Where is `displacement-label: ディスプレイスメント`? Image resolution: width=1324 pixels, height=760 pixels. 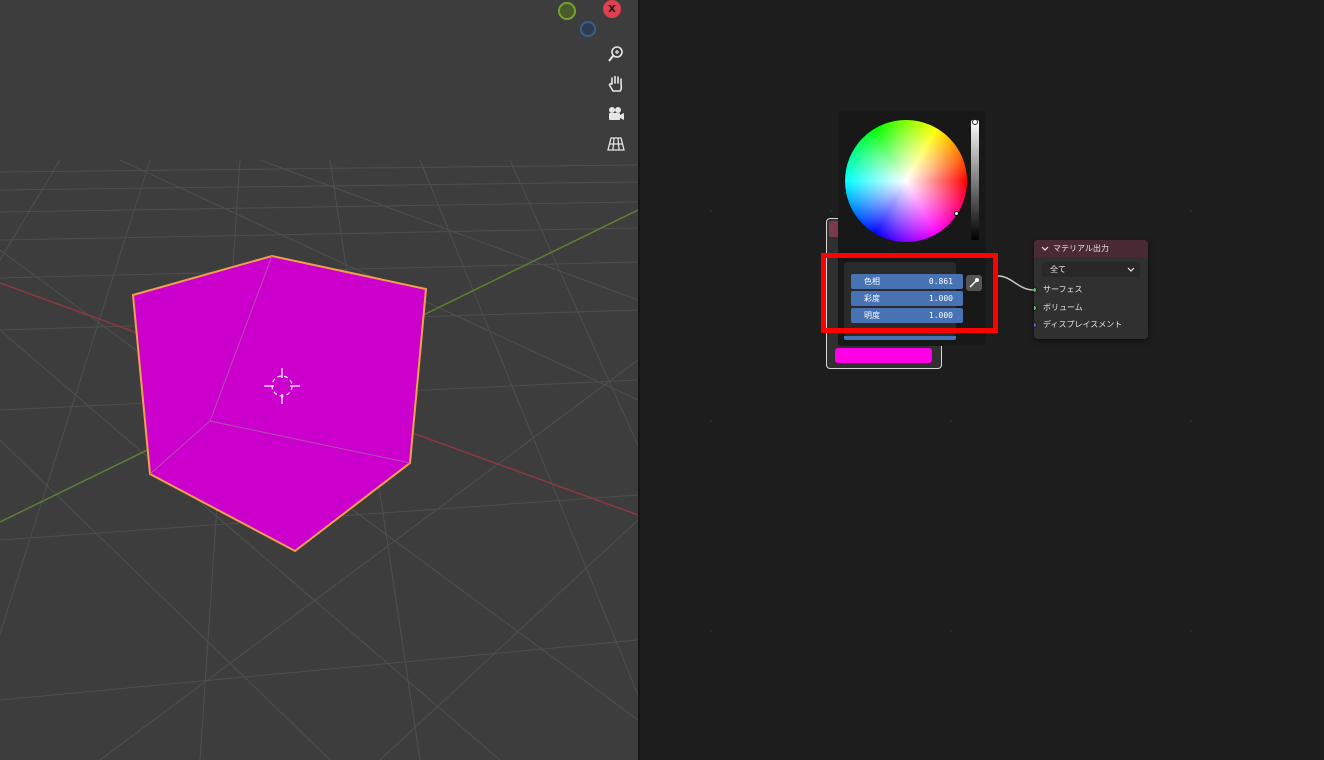 displacement-label: ディスプレイスメント is located at coordinates (1083, 324).